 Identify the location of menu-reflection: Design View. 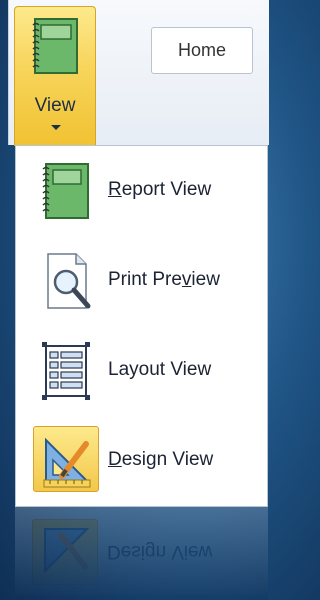
(141, 553).